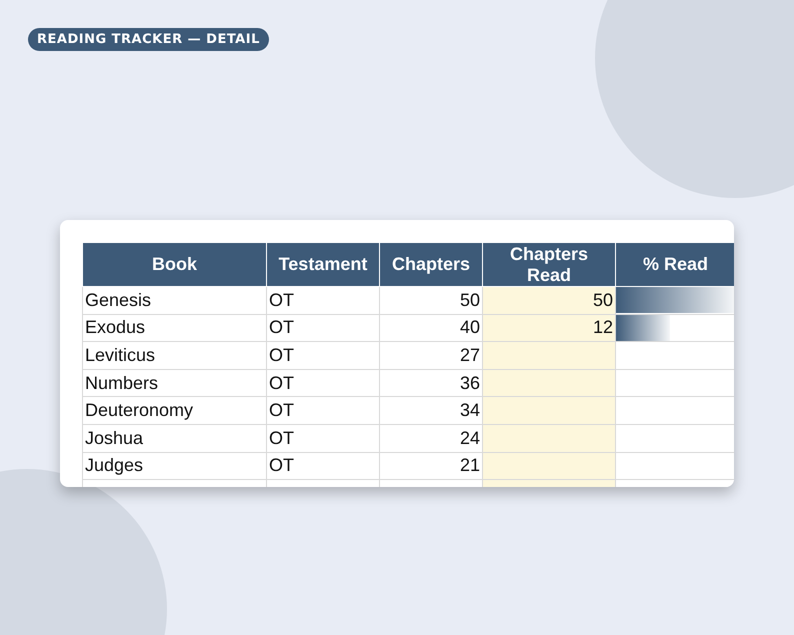  I want to click on column-header: Chapters Read, so click(549, 264).